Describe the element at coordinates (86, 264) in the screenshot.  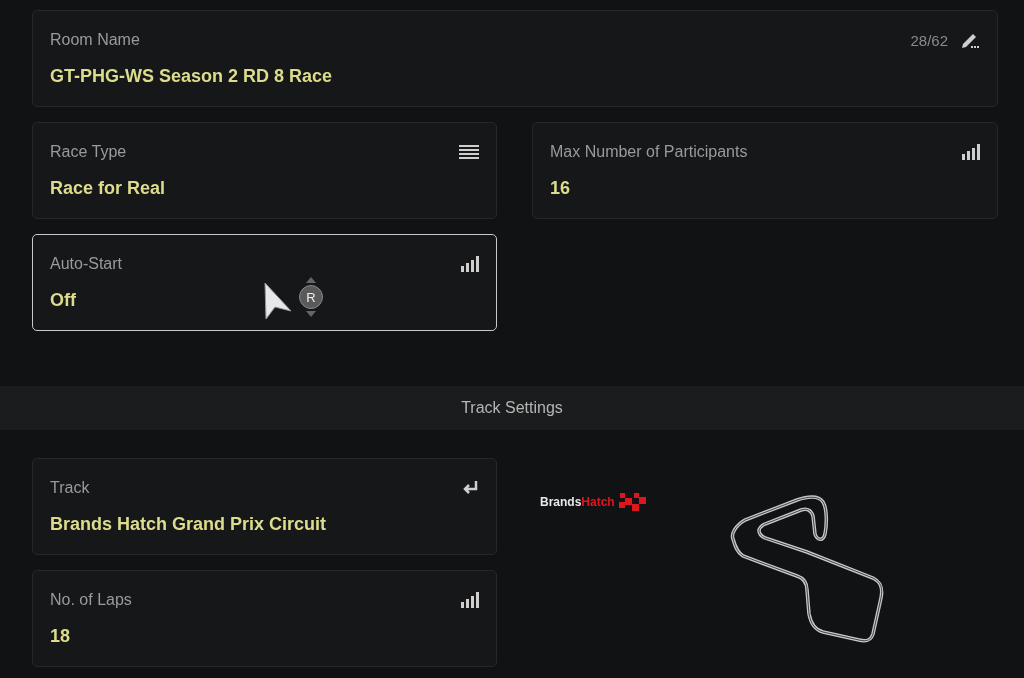
I see `setting-label: Auto-Start` at that location.